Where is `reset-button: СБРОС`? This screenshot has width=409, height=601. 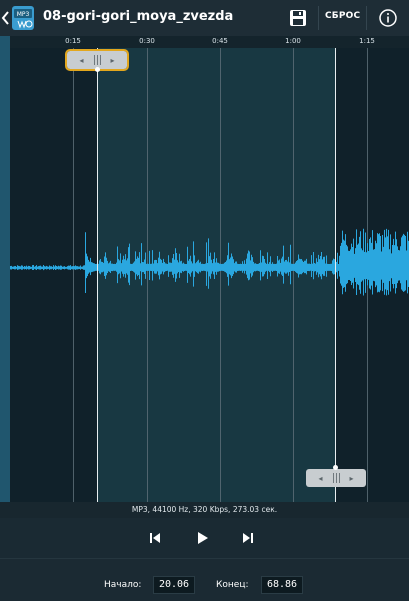 reset-button: СБРОС is located at coordinates (342, 16).